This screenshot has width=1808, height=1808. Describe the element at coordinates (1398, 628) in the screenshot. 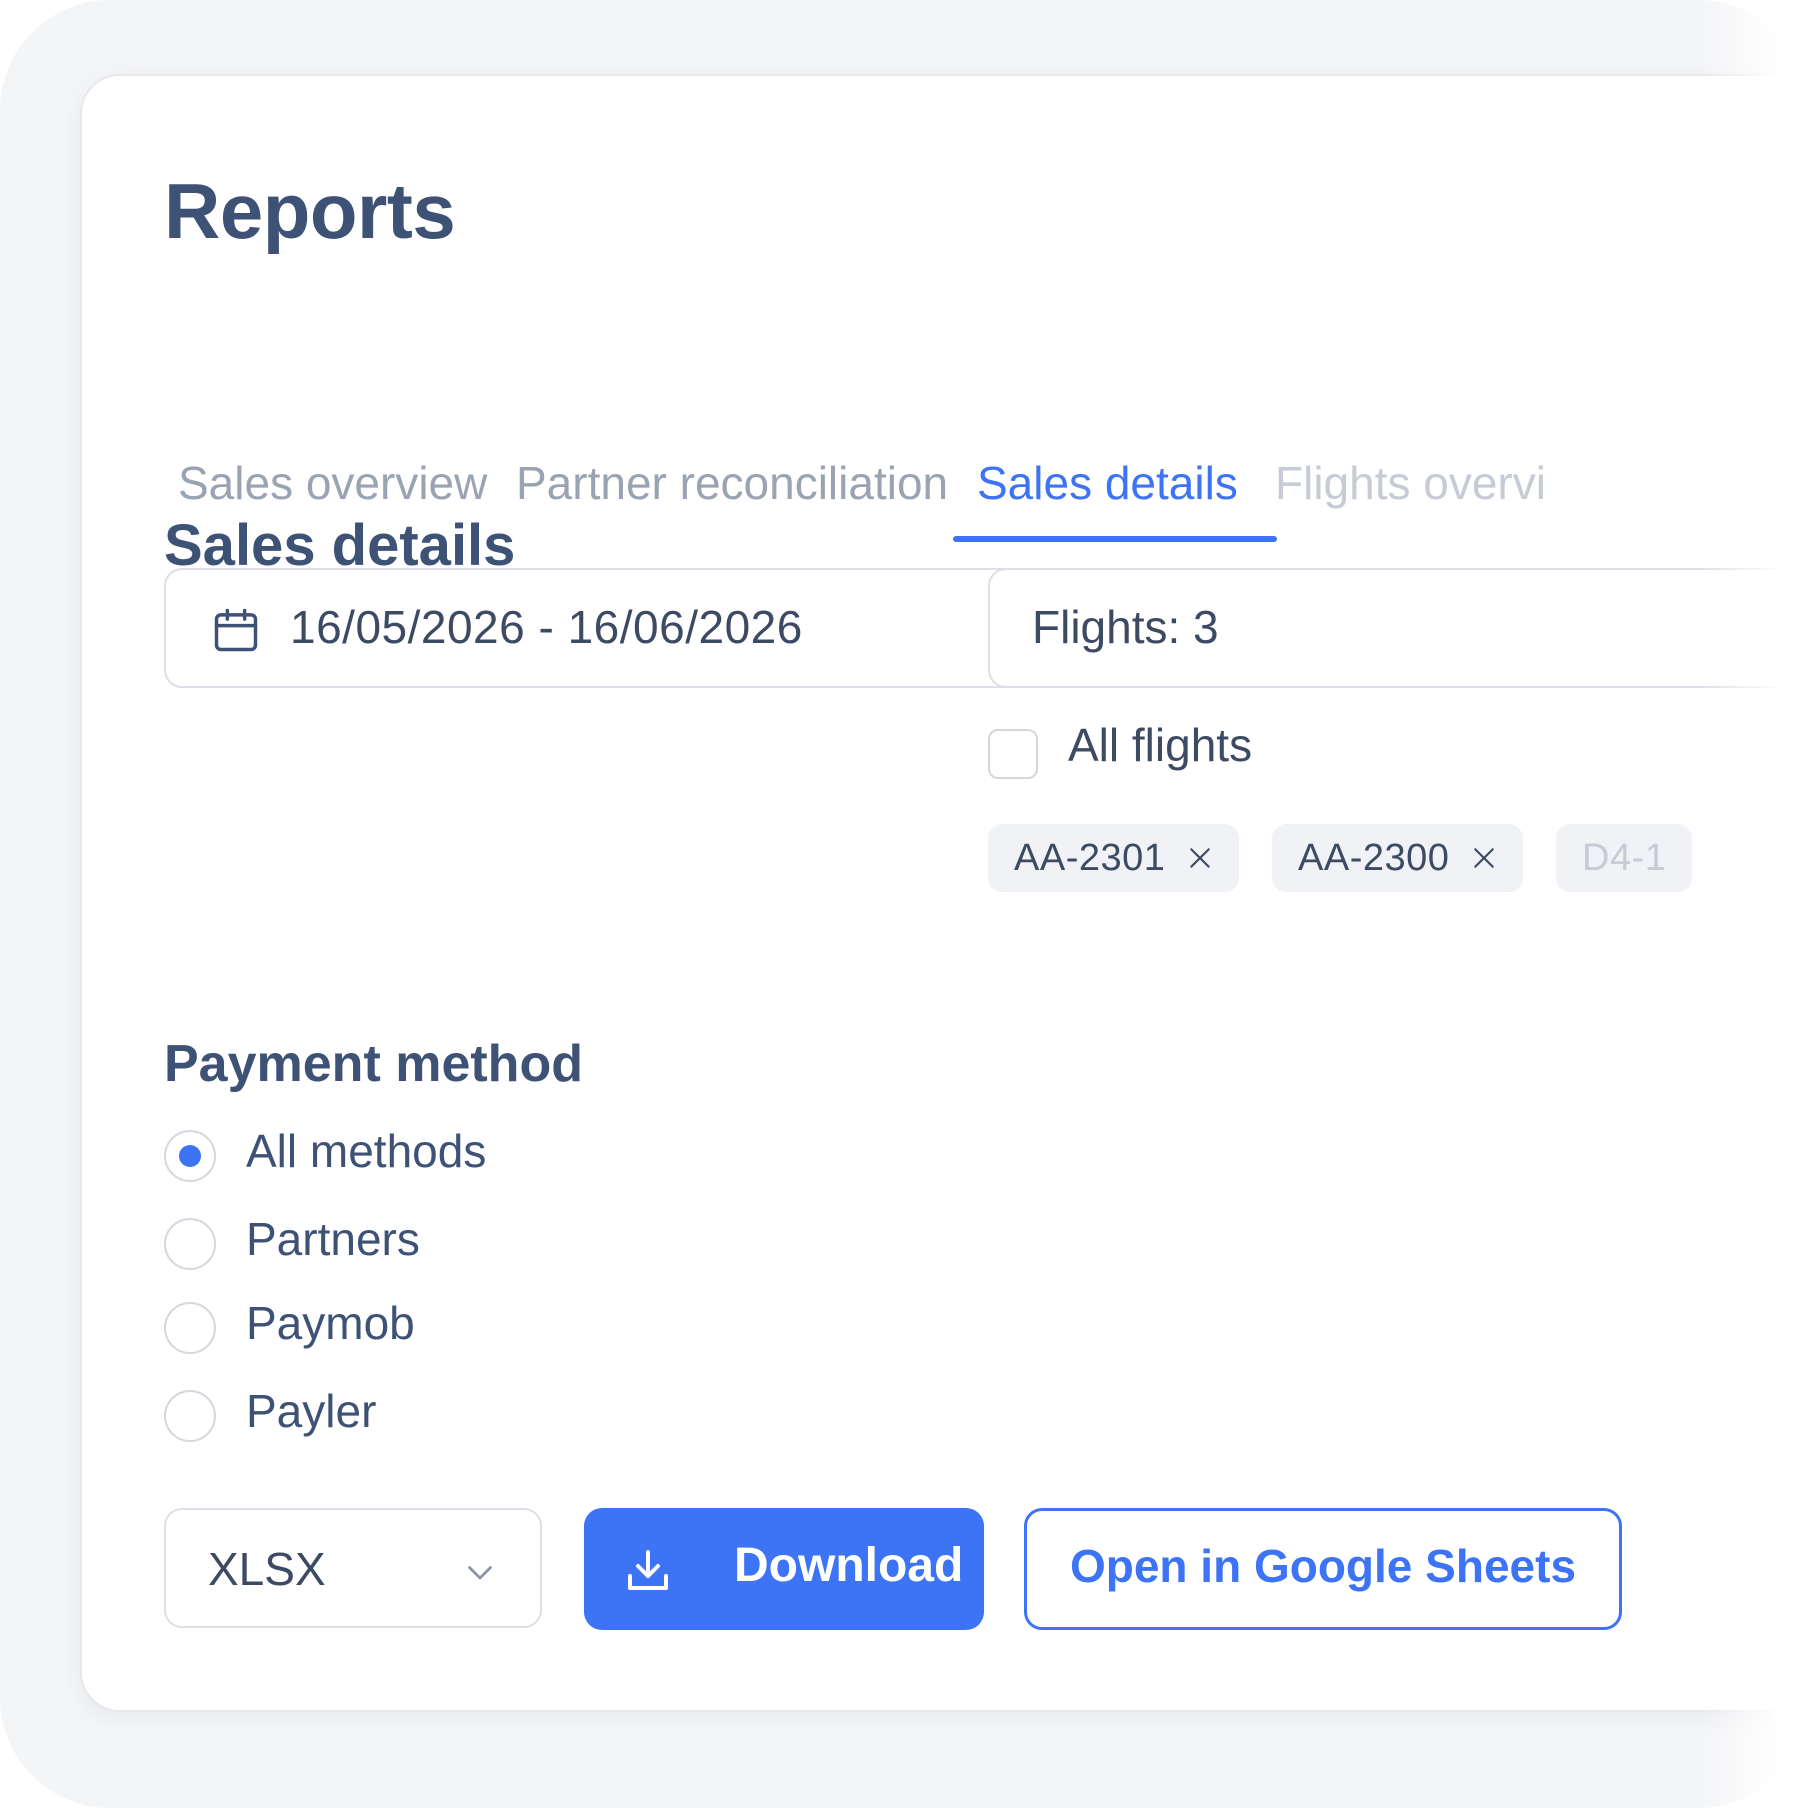

I see `flights-select: Flights: 3` at that location.